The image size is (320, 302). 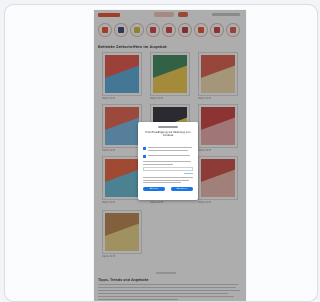 What do you see at coordinates (188, 174) in the screenshot?
I see `settings-link` at bounding box center [188, 174].